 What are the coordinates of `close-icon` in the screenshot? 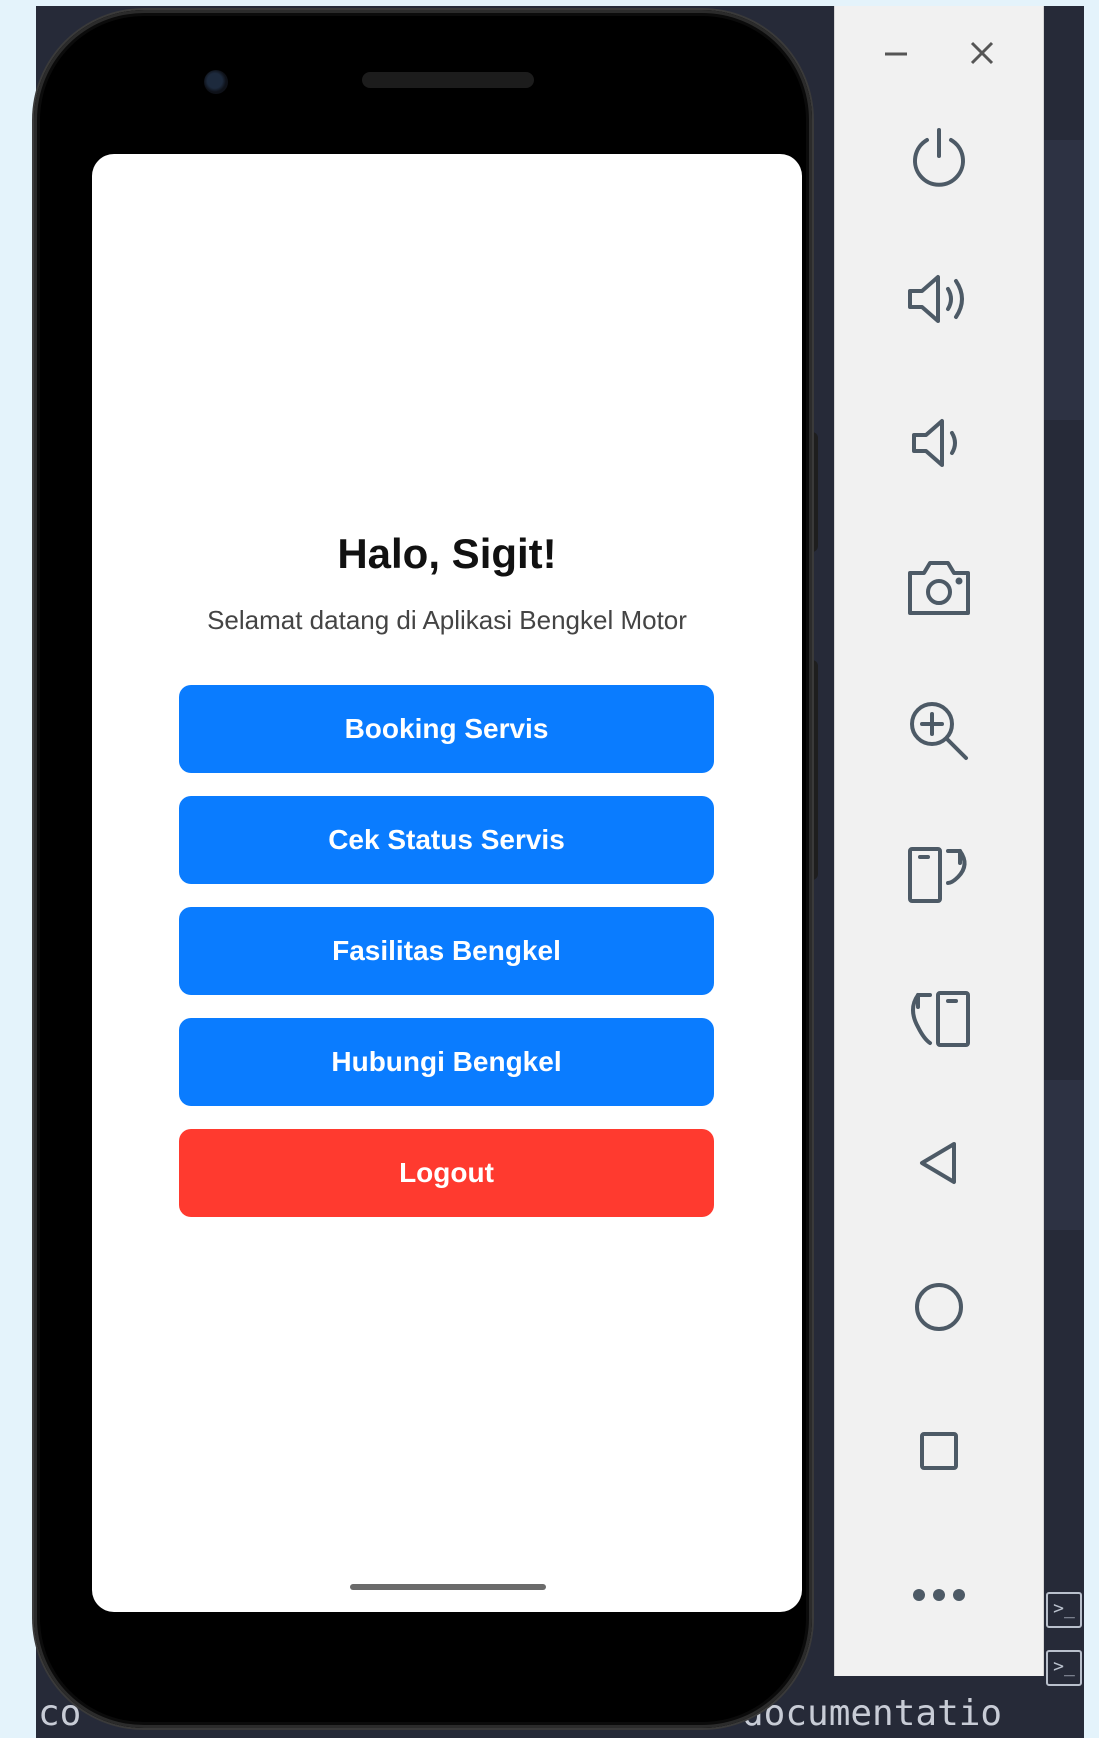 It's located at (982, 53).